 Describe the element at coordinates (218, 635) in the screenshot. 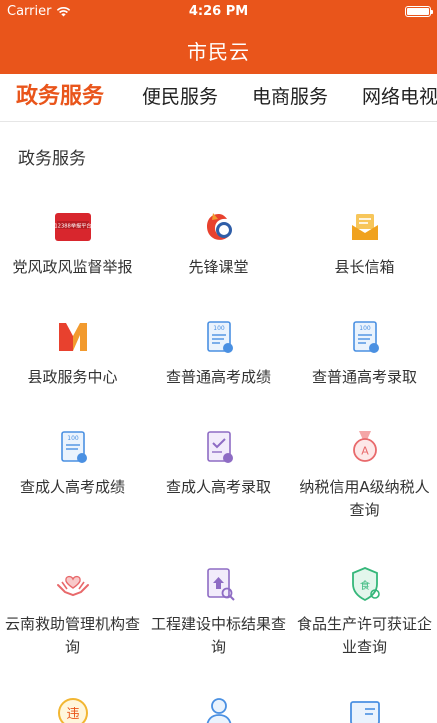

I see `grid-item-label: 工程建设中标结果查询` at that location.